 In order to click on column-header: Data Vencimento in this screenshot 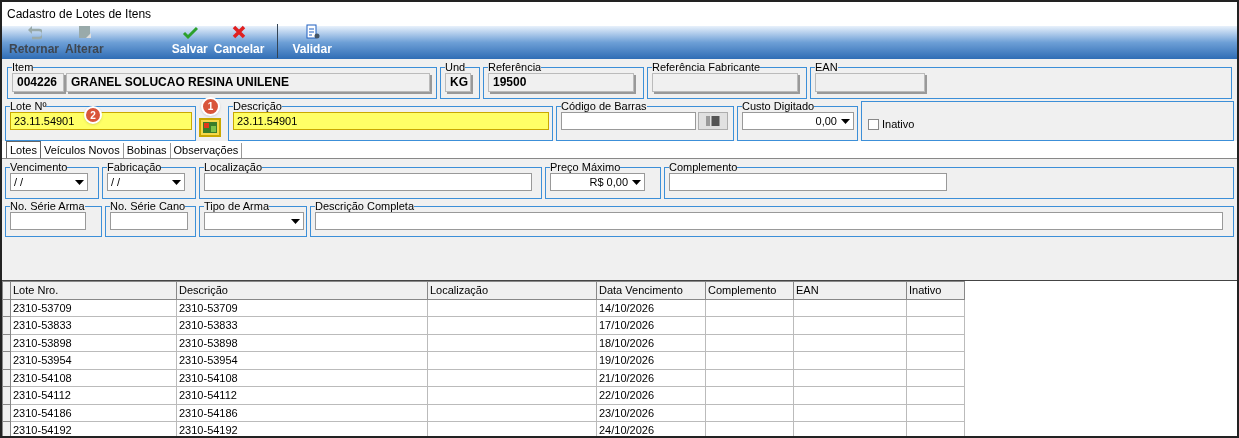, I will do `click(651, 290)`.